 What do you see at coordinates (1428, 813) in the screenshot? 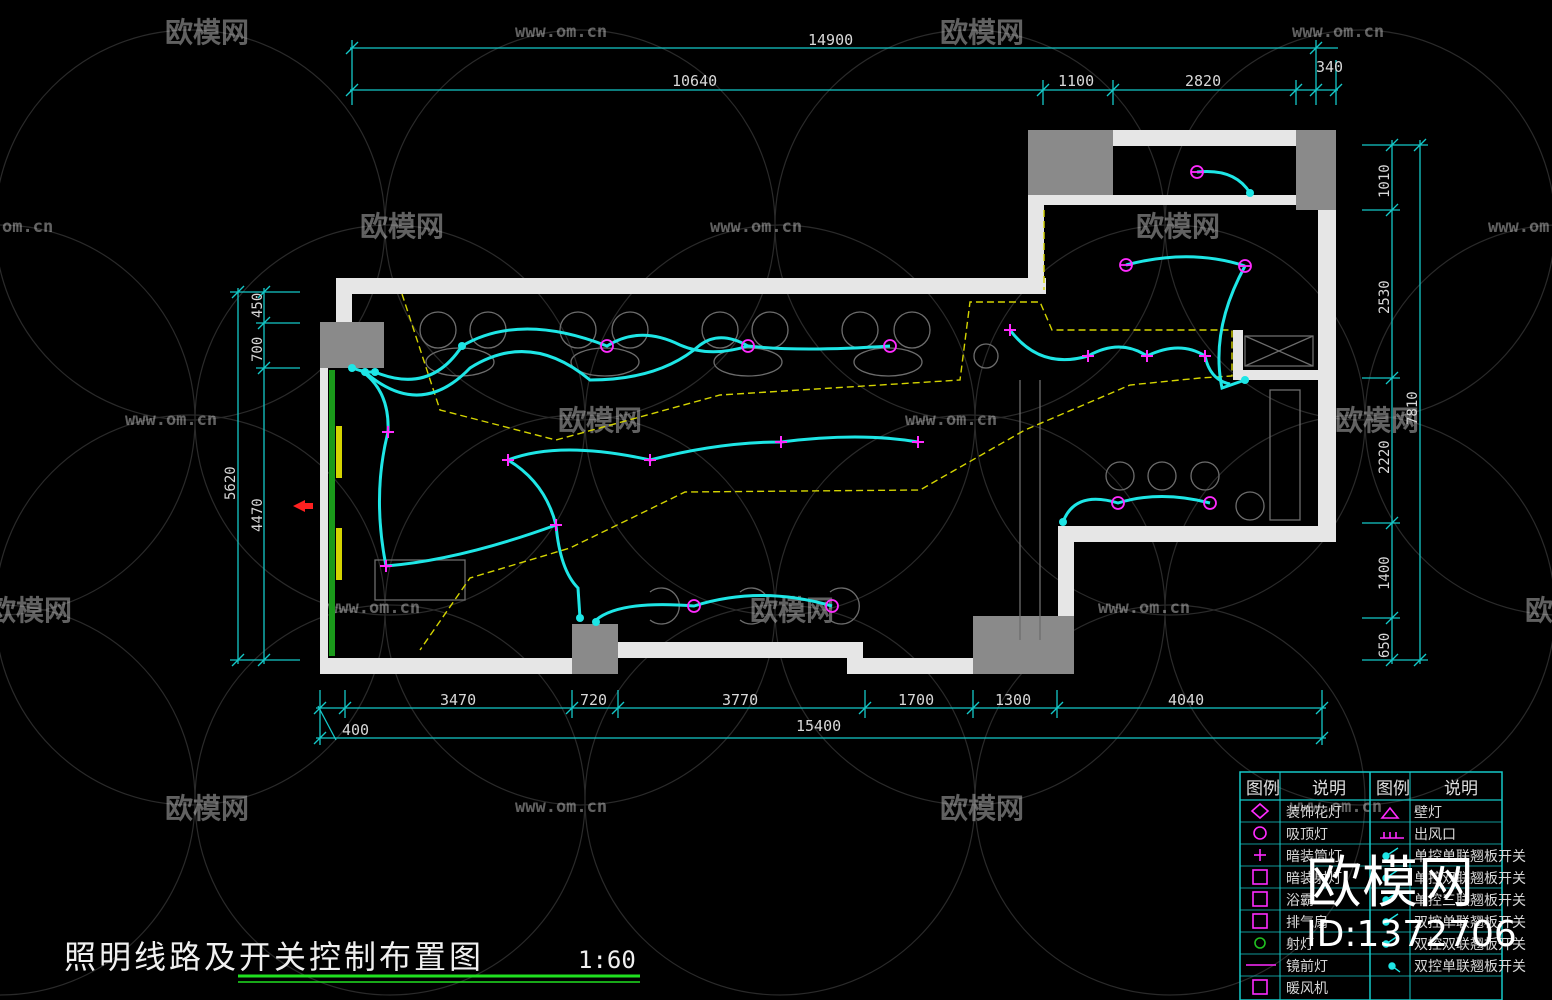
I see `legend-label: 壁灯` at bounding box center [1428, 813].